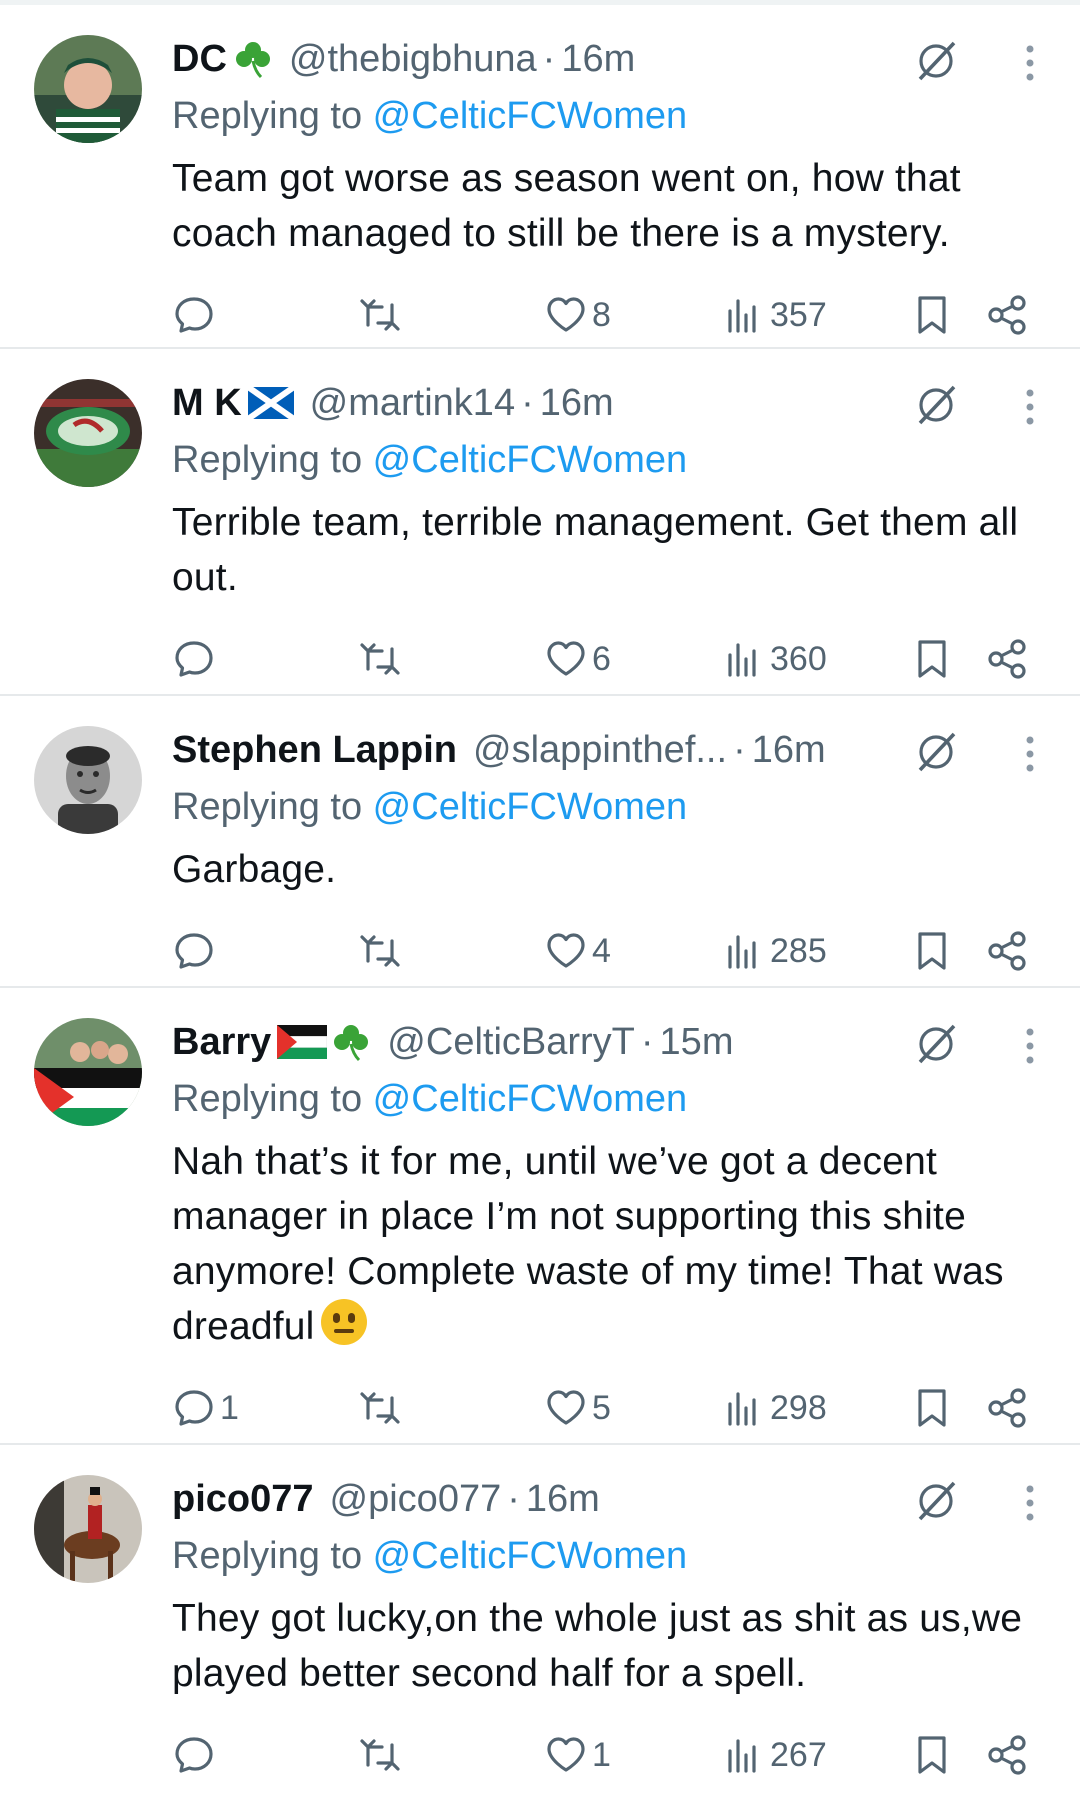 Image resolution: width=1080 pixels, height=1811 pixels. I want to click on action-bar: 1 267, so click(612, 1756).